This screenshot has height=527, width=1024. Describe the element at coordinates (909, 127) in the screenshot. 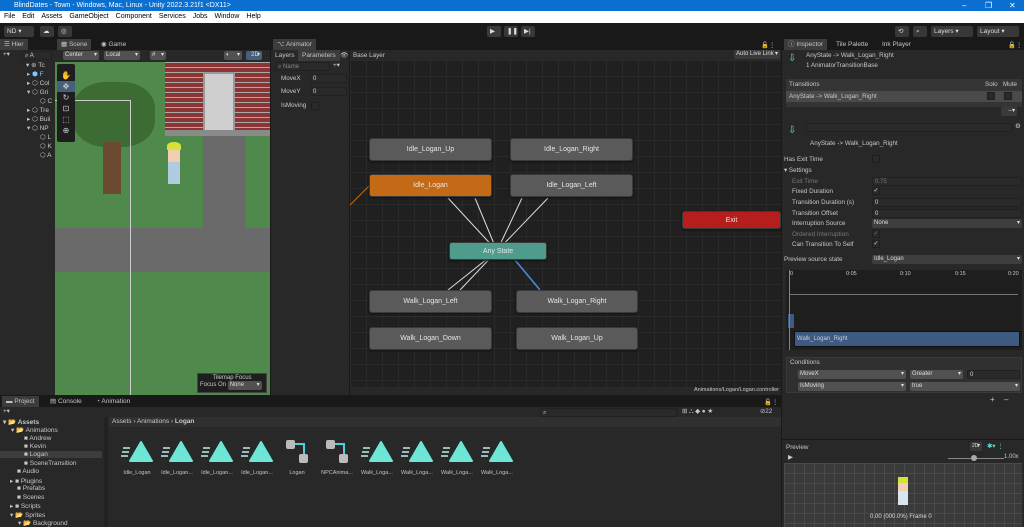

I see `transition-name-field` at that location.